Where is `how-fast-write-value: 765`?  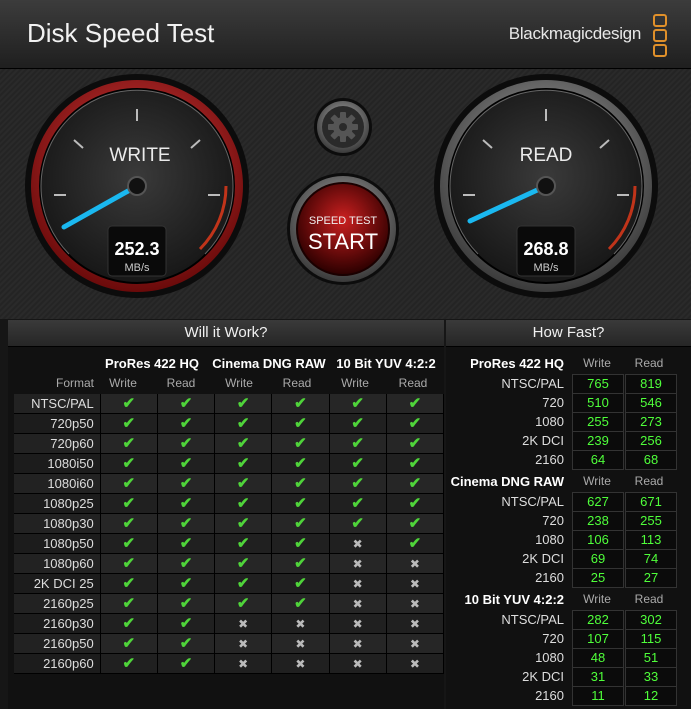 how-fast-write-value: 765 is located at coordinates (598, 384).